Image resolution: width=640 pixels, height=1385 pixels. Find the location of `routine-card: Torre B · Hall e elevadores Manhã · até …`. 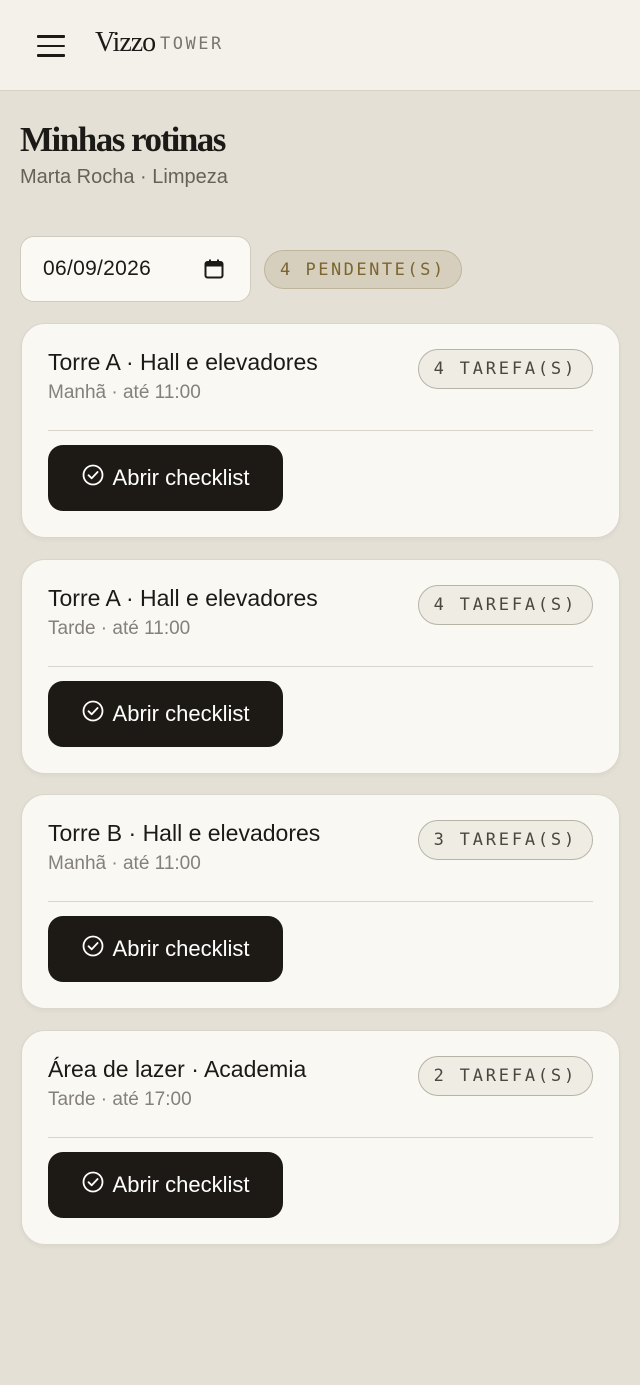

routine-card: Torre B · Hall e elevadores Manhã · até … is located at coordinates (320, 901).